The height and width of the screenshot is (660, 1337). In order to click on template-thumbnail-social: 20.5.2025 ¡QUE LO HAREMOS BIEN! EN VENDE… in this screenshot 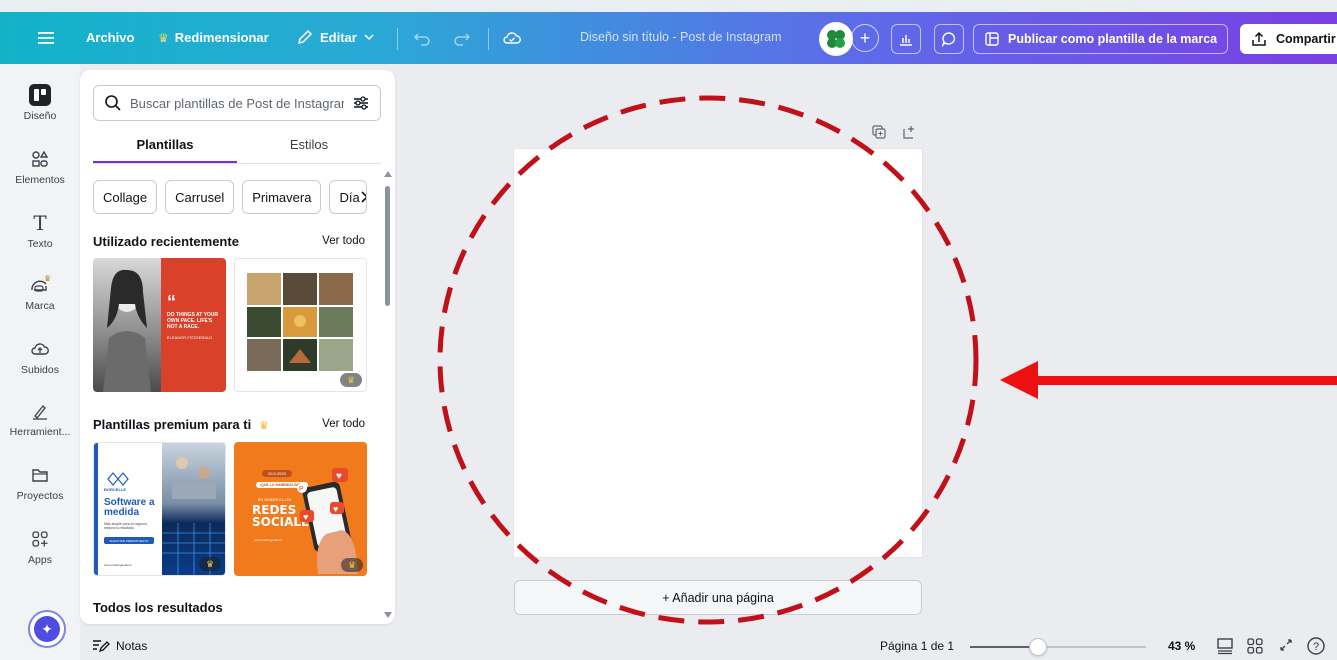, I will do `click(300, 509)`.